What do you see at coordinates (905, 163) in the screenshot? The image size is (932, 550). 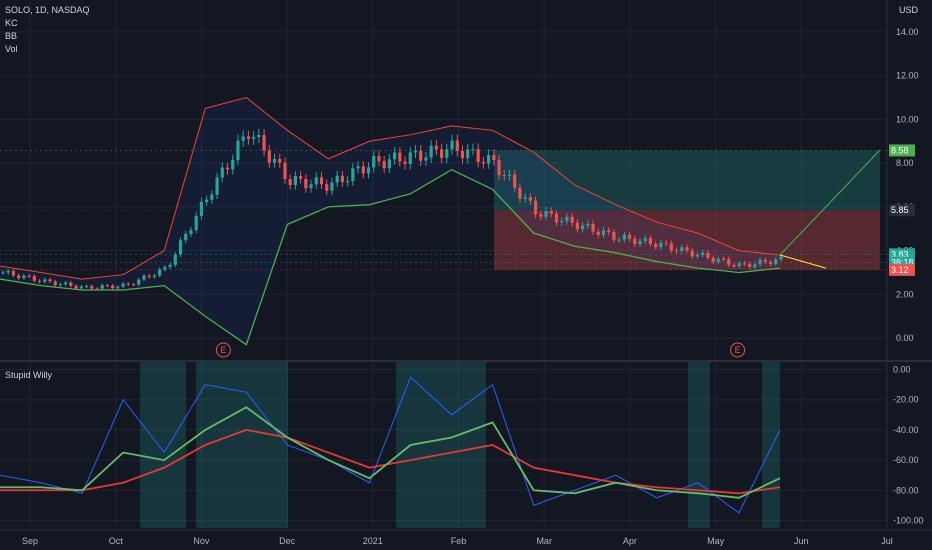 I see `price-tick-label: 8.00` at bounding box center [905, 163].